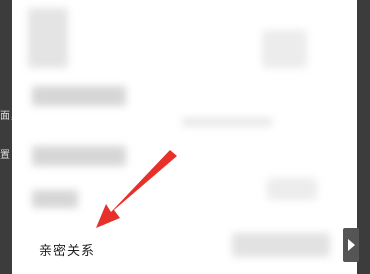  What do you see at coordinates (5, 155) in the screenshot?
I see `background-text-fragment: 置` at bounding box center [5, 155].